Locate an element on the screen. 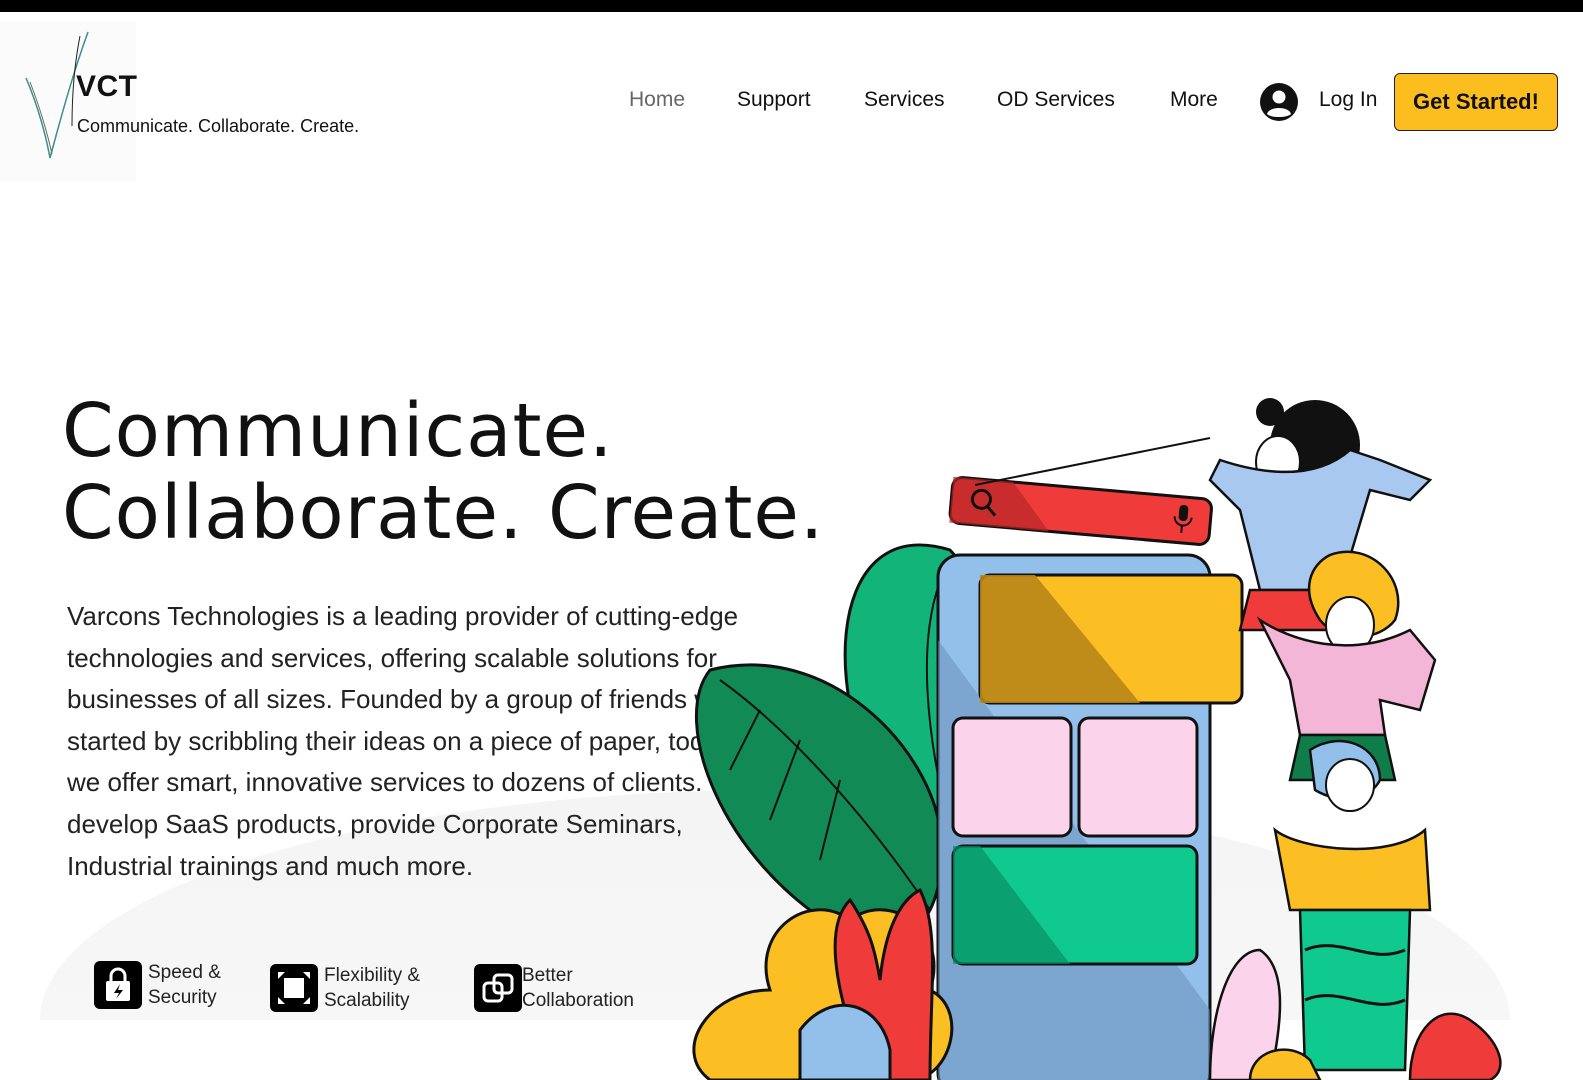  feature-label-line1: Better is located at coordinates (547, 975).